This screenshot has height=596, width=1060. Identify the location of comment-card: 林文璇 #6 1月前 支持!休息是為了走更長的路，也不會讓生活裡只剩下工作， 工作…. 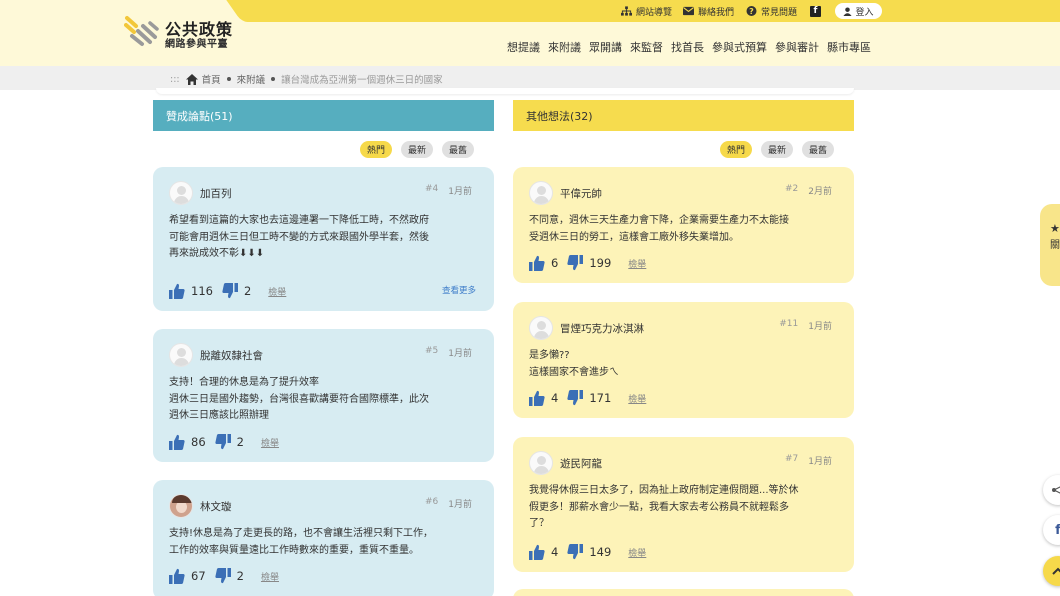
(323, 538).